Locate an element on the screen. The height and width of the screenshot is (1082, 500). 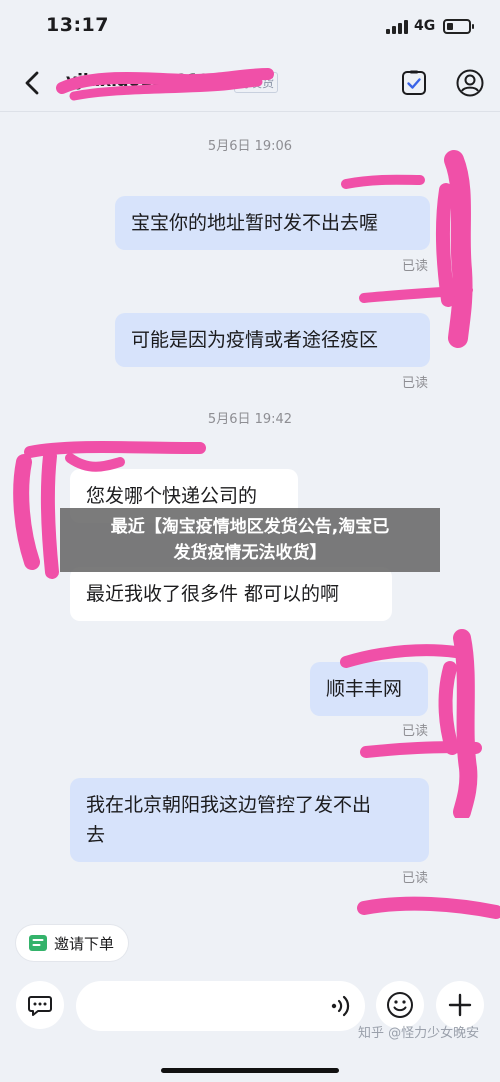
headline-line: 最近【淘宝疫情地区发货公告,淘宝已 is located at coordinates (250, 527).